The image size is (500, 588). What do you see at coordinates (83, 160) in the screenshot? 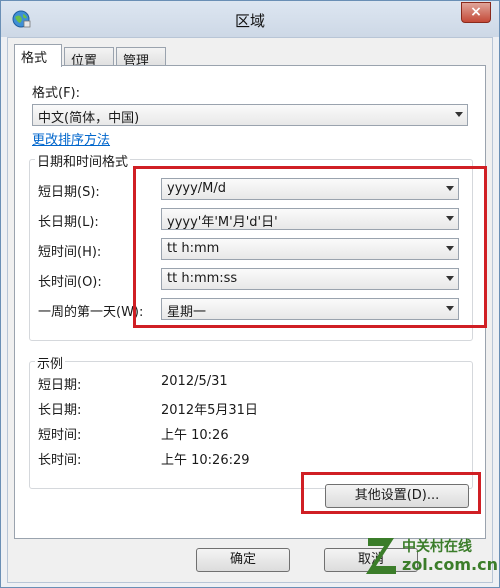
I see `datetime-group-title: 日期和时间格式` at bounding box center [83, 160].